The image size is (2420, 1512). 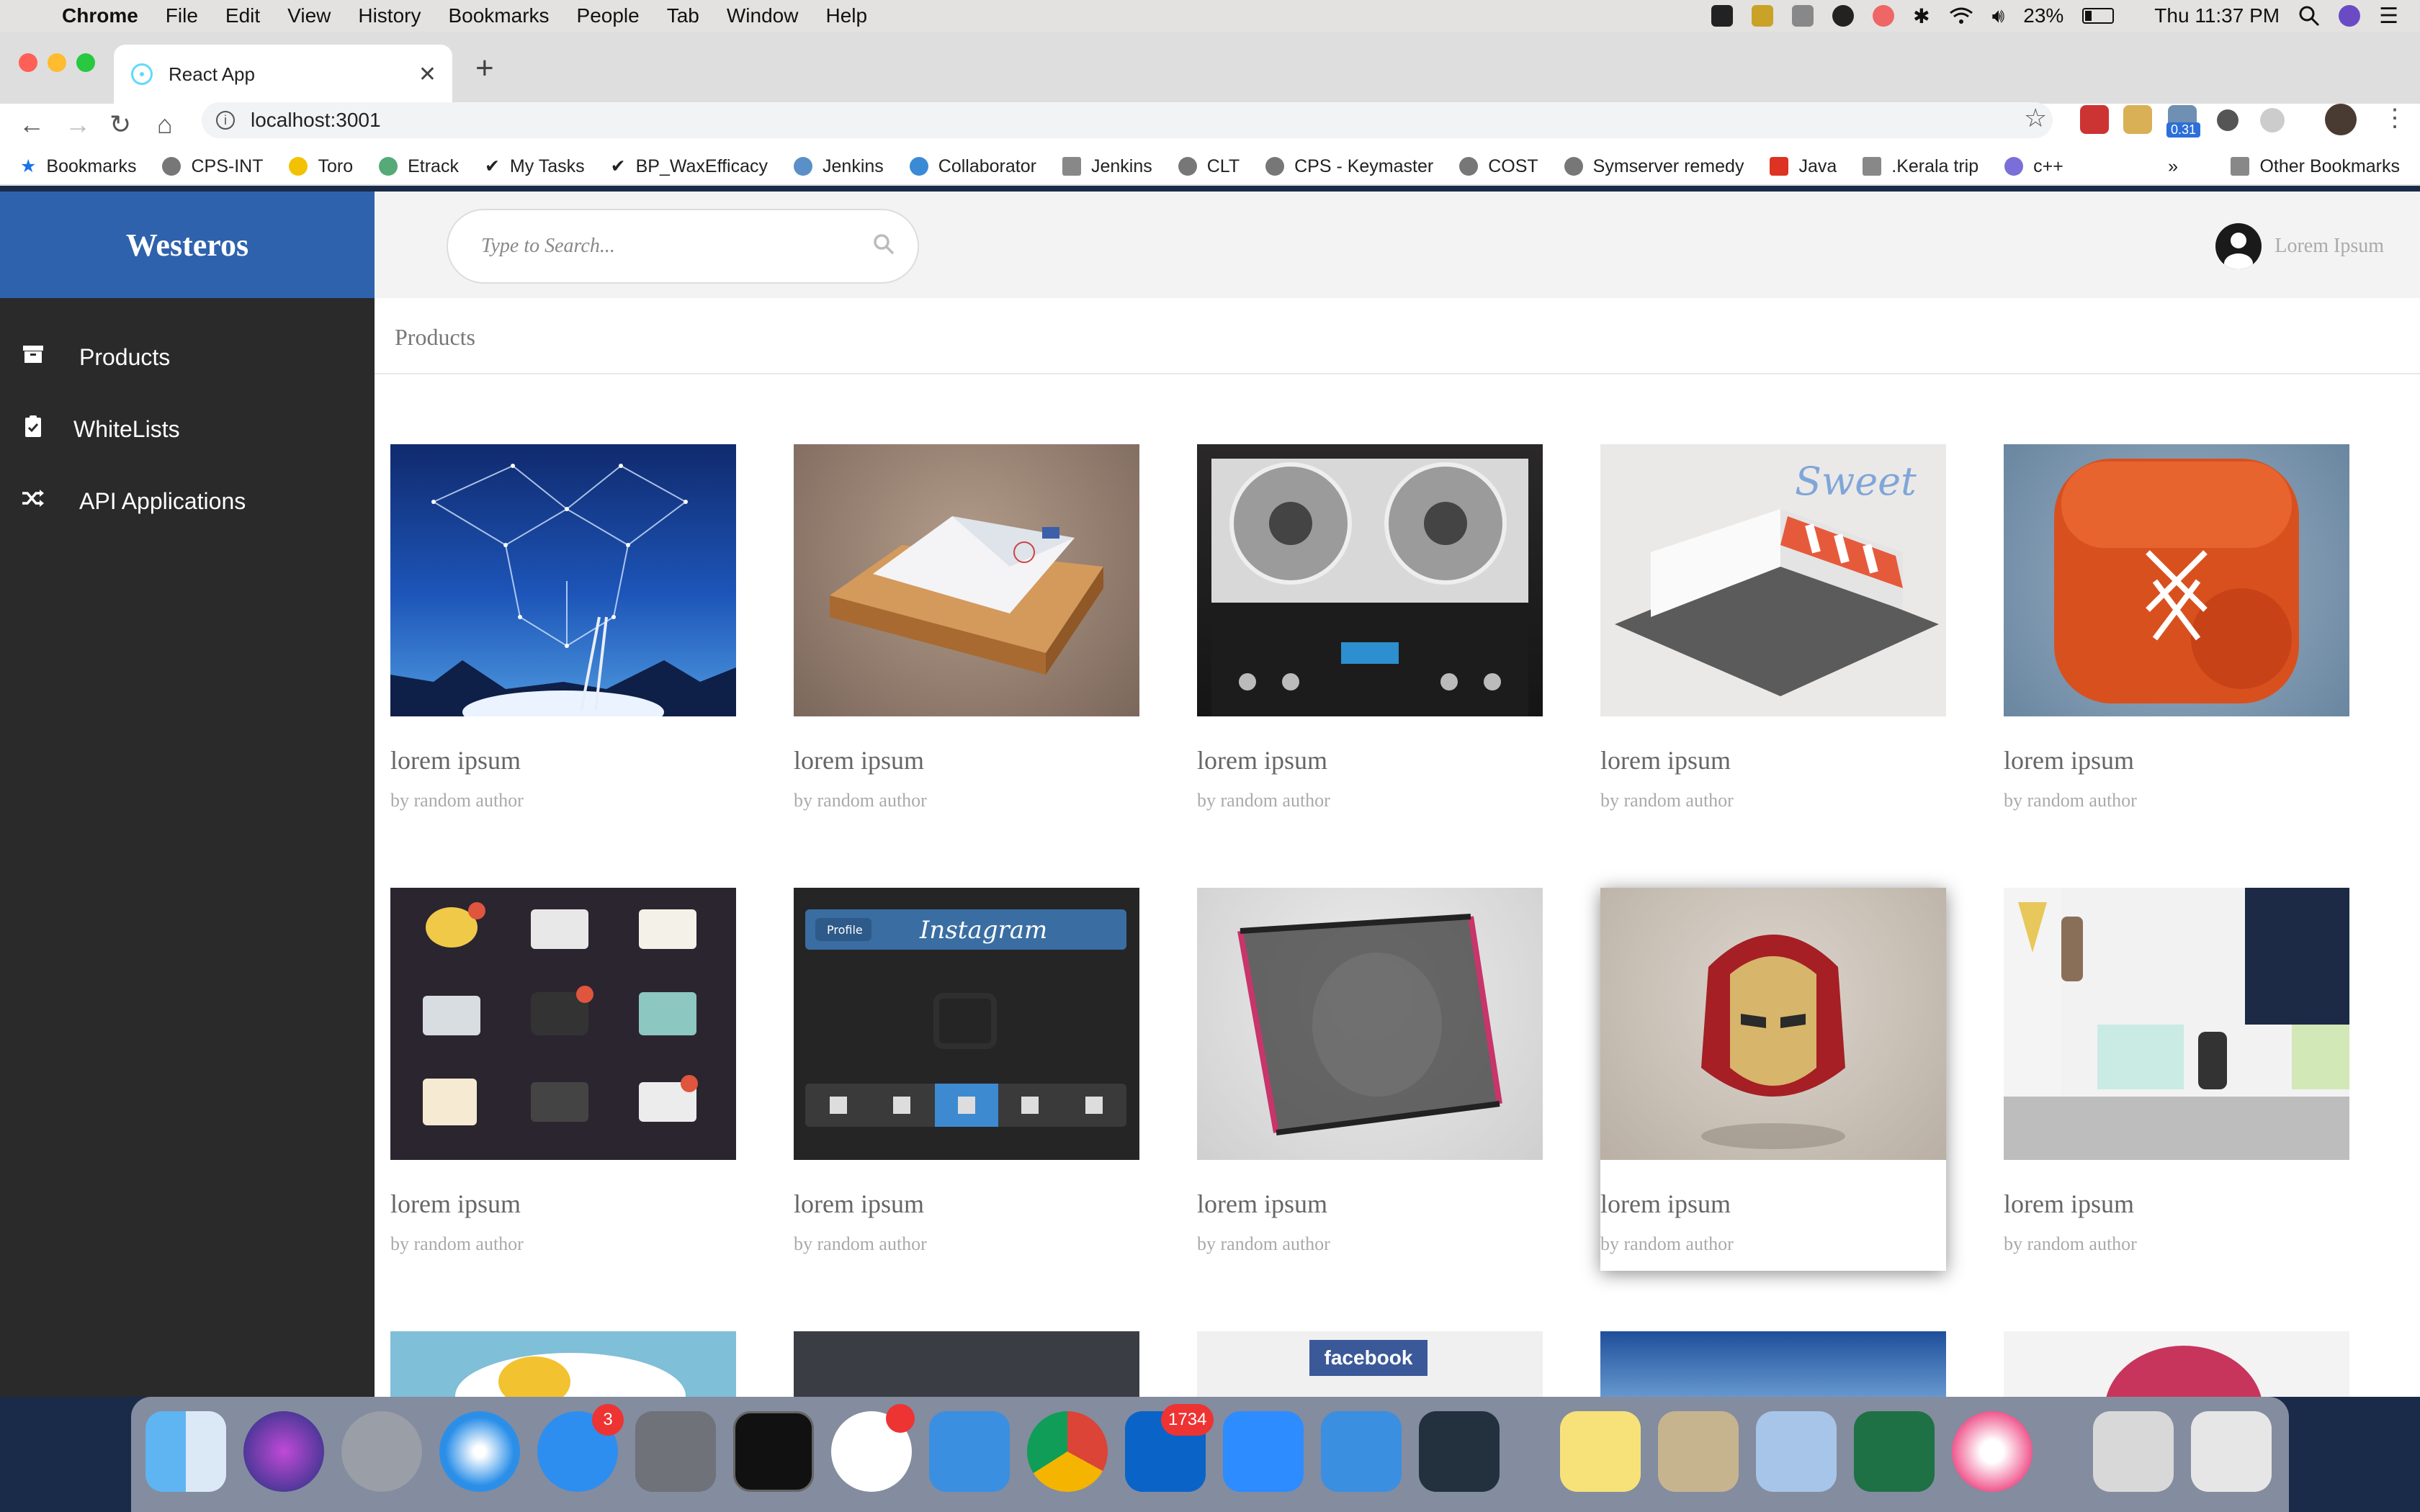 What do you see at coordinates (1127, 120) in the screenshot?
I see `address-bar: i localhost:3001` at bounding box center [1127, 120].